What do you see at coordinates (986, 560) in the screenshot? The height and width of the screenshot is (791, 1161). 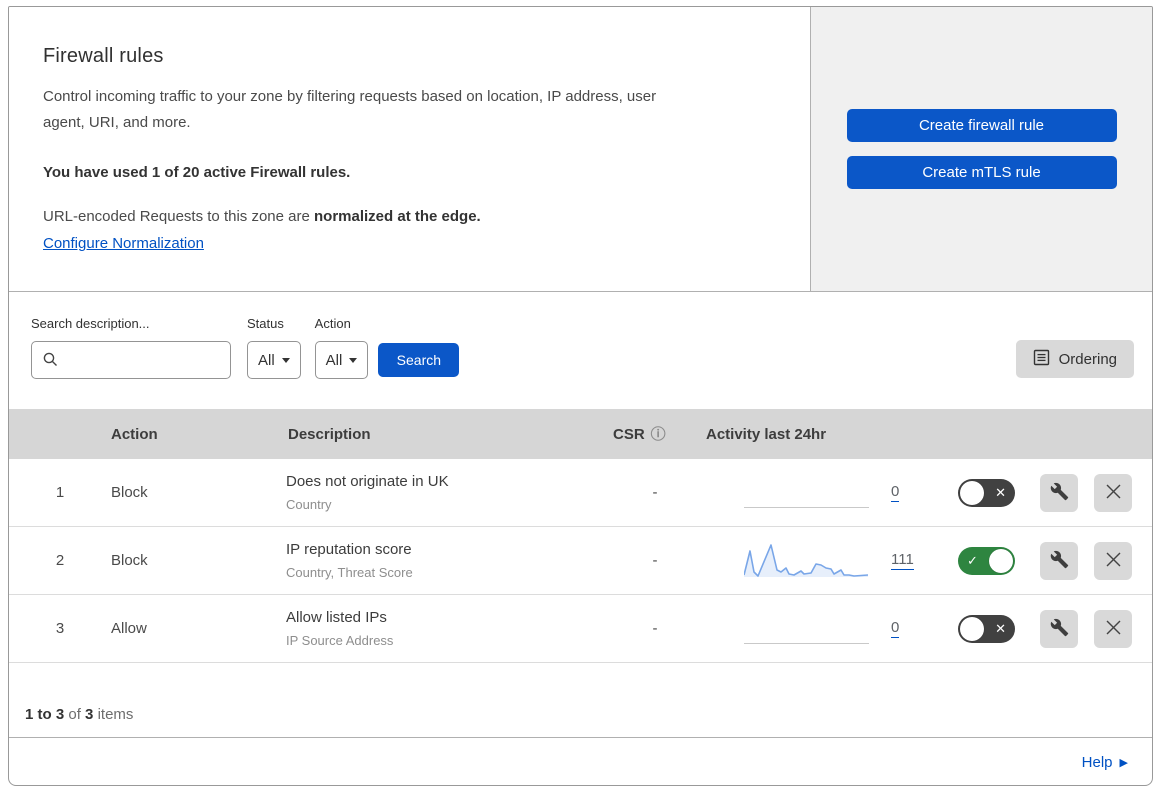 I see `rule-enabled-toggle: ✓` at bounding box center [986, 560].